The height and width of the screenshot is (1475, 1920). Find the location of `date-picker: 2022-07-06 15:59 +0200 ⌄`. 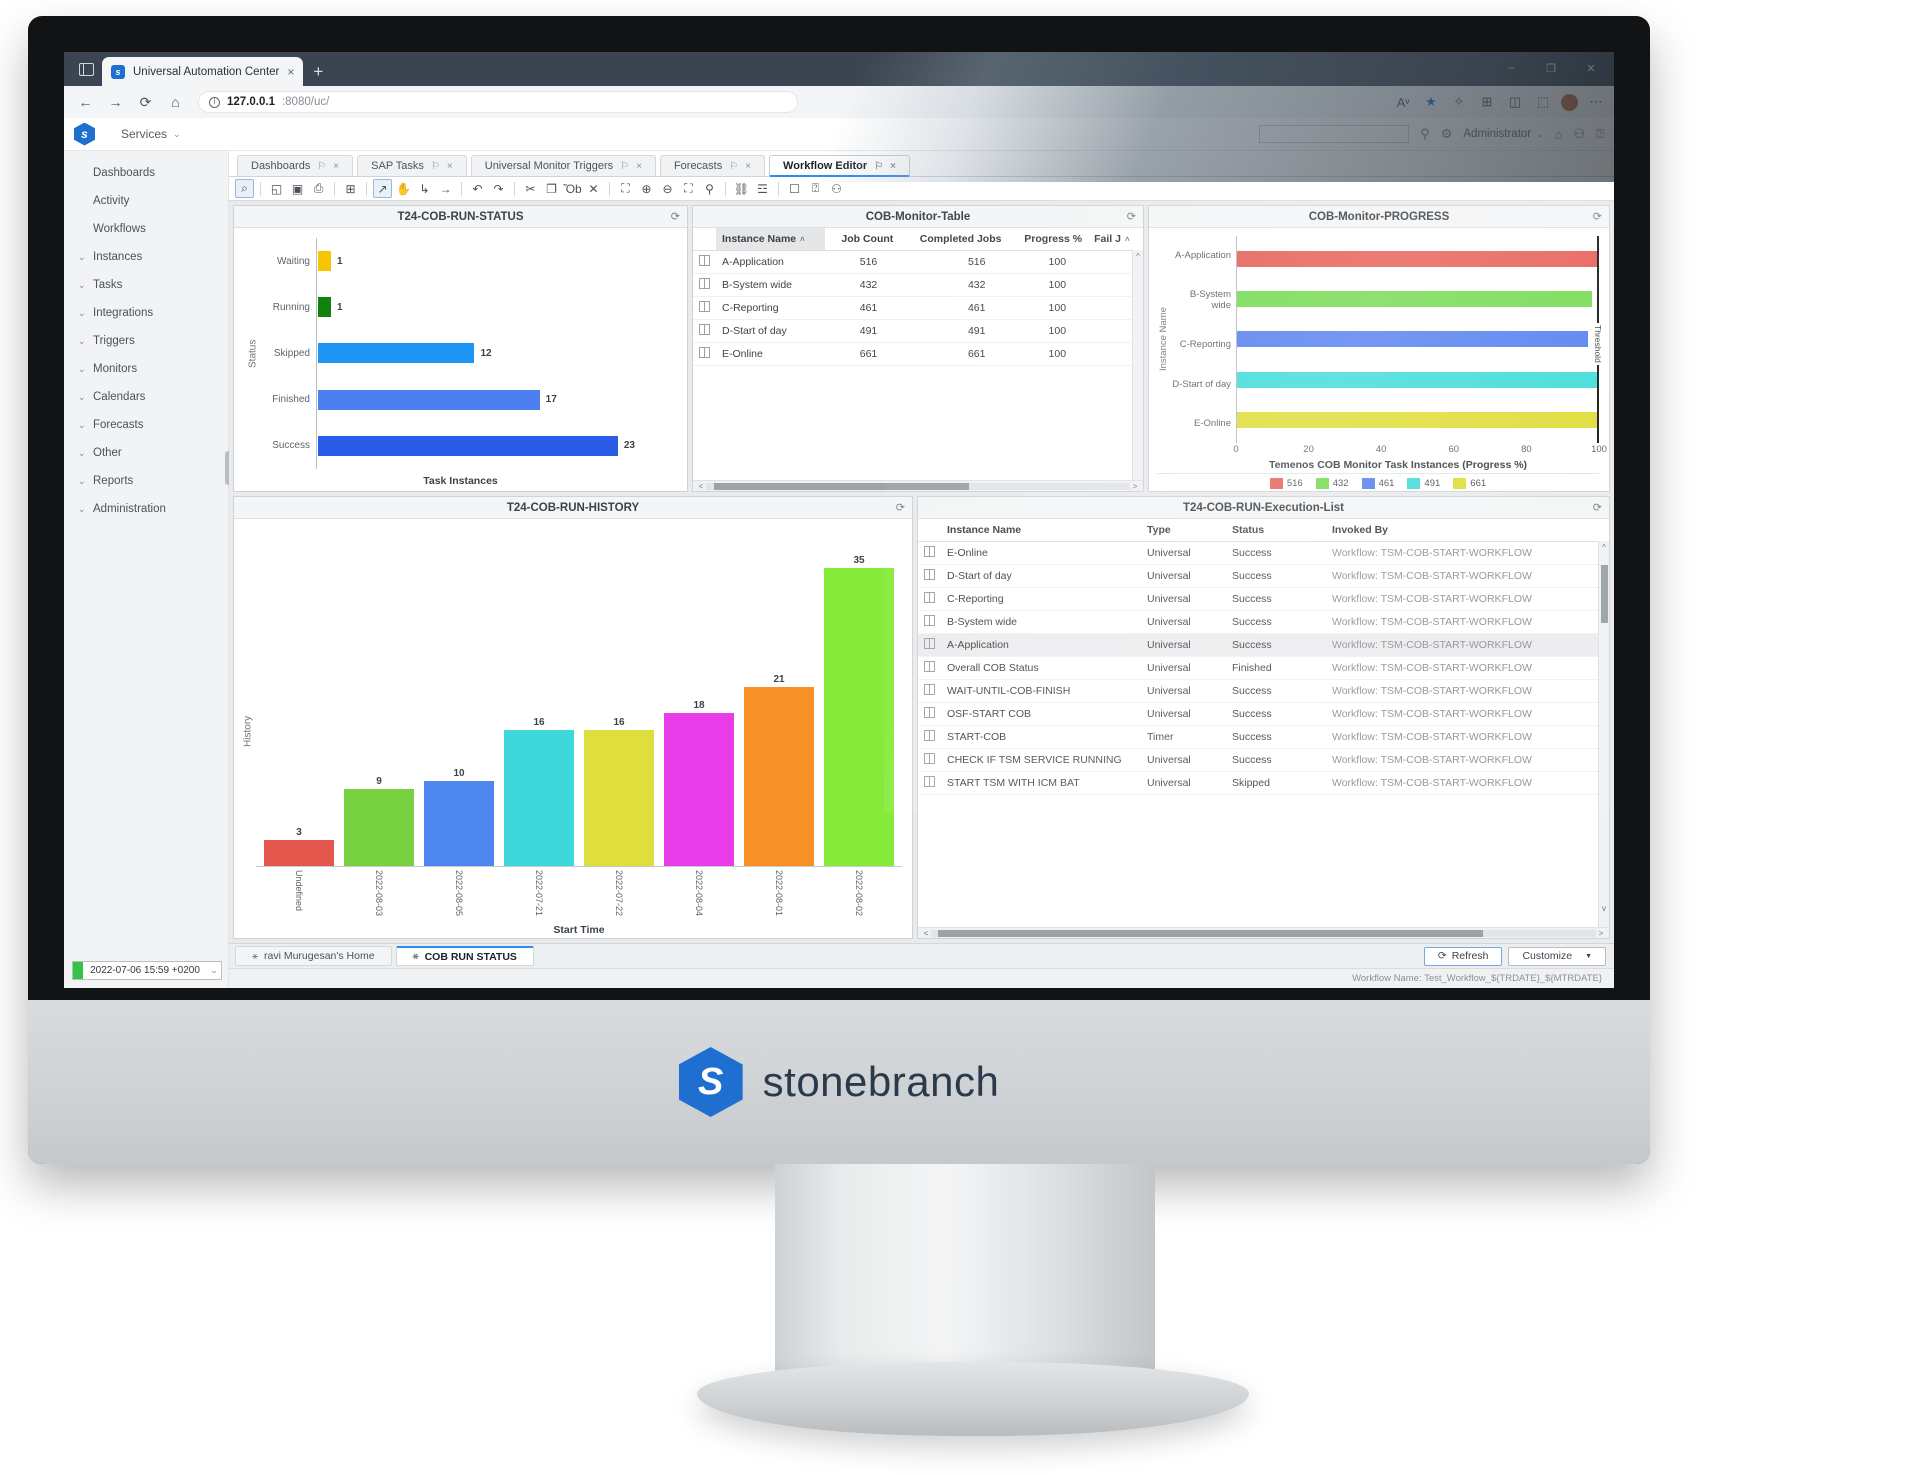

date-picker: 2022-07-06 15:59 +0200 ⌄ is located at coordinates (147, 970).